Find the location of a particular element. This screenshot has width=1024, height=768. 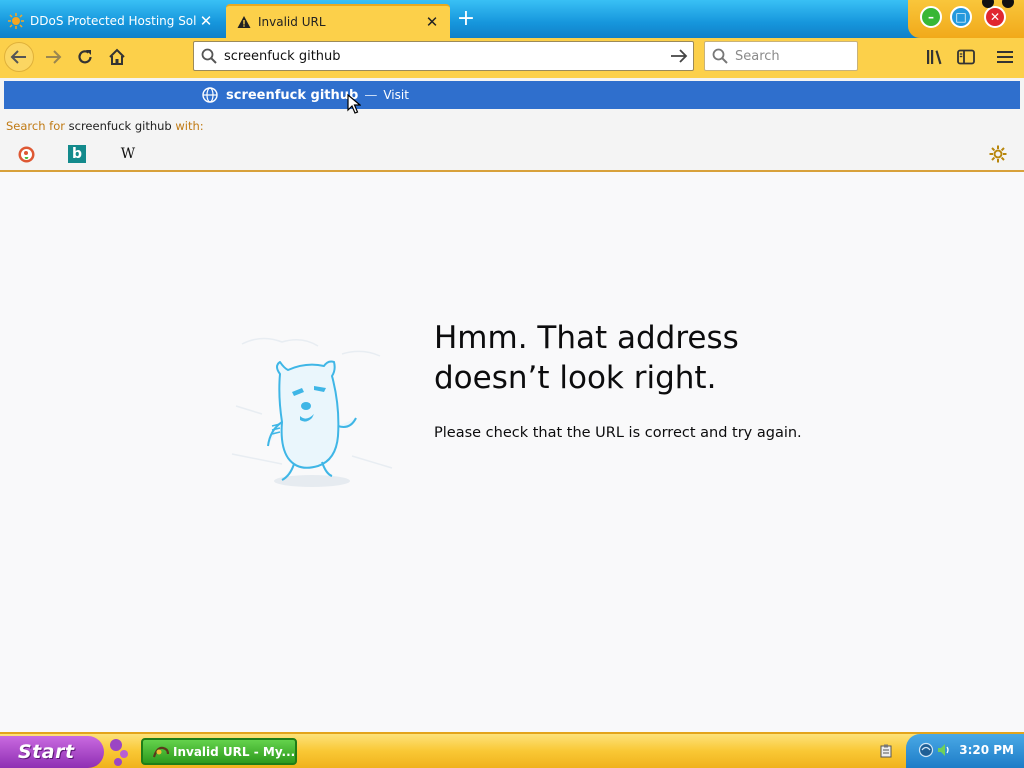

menu-button is located at coordinates (1005, 57).